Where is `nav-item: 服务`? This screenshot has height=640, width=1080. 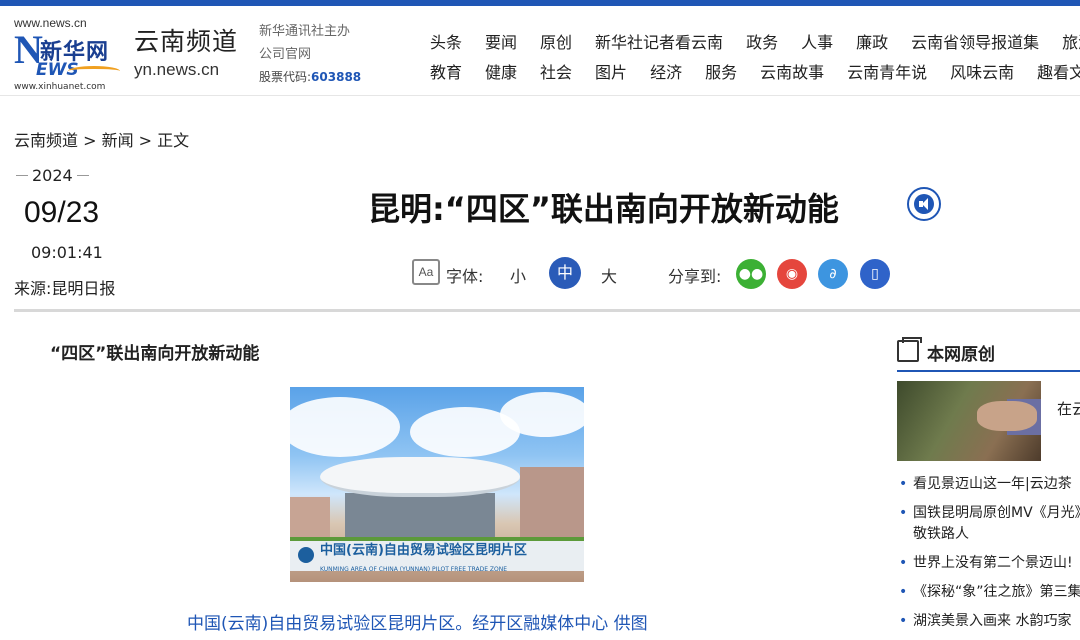
nav-item: 服务 is located at coordinates (721, 71).